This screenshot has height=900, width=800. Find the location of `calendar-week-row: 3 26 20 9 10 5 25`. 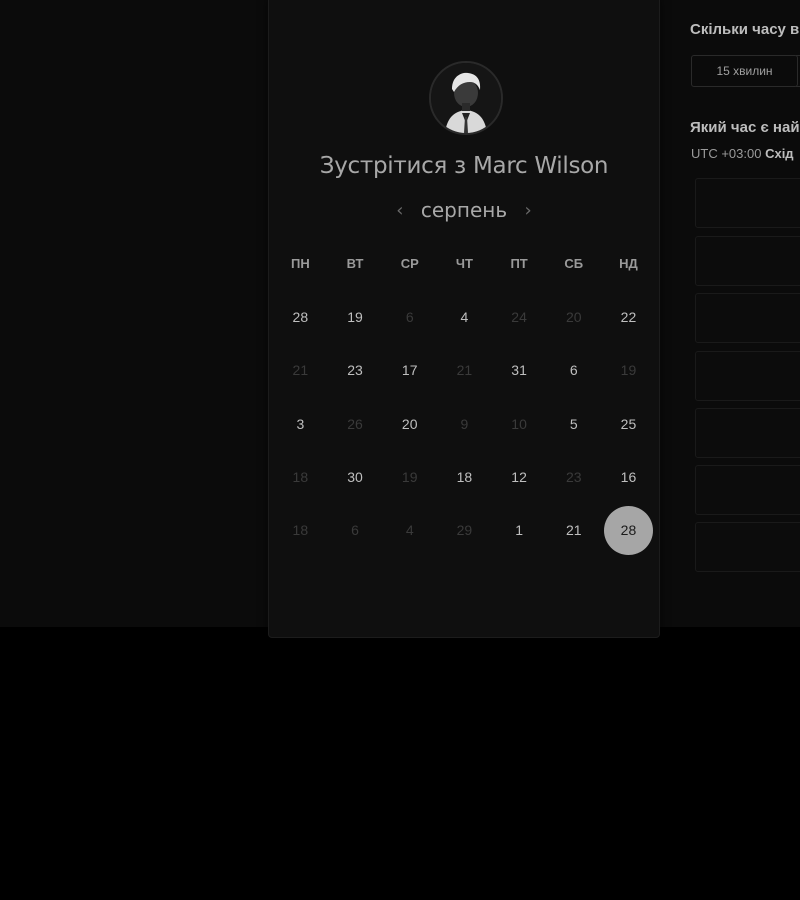

calendar-week-row: 3 26 20 9 10 5 25 is located at coordinates (464, 424).